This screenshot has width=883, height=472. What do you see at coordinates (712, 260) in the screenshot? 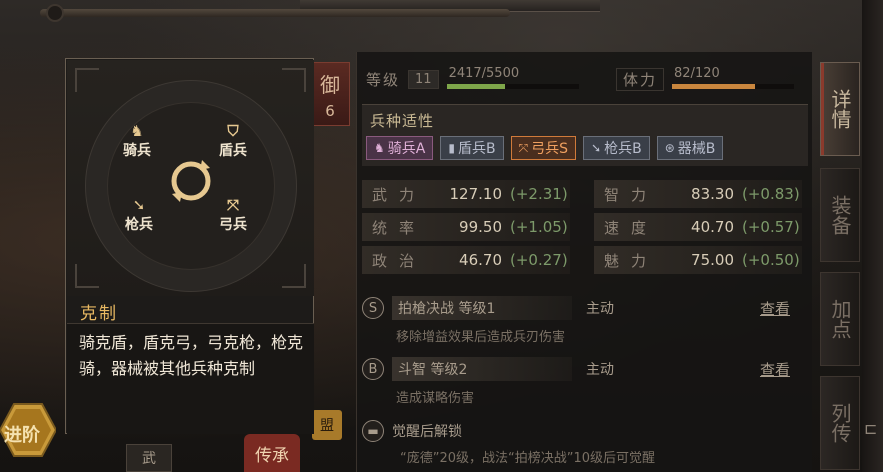
I see `stat-value: 75.00` at bounding box center [712, 260].